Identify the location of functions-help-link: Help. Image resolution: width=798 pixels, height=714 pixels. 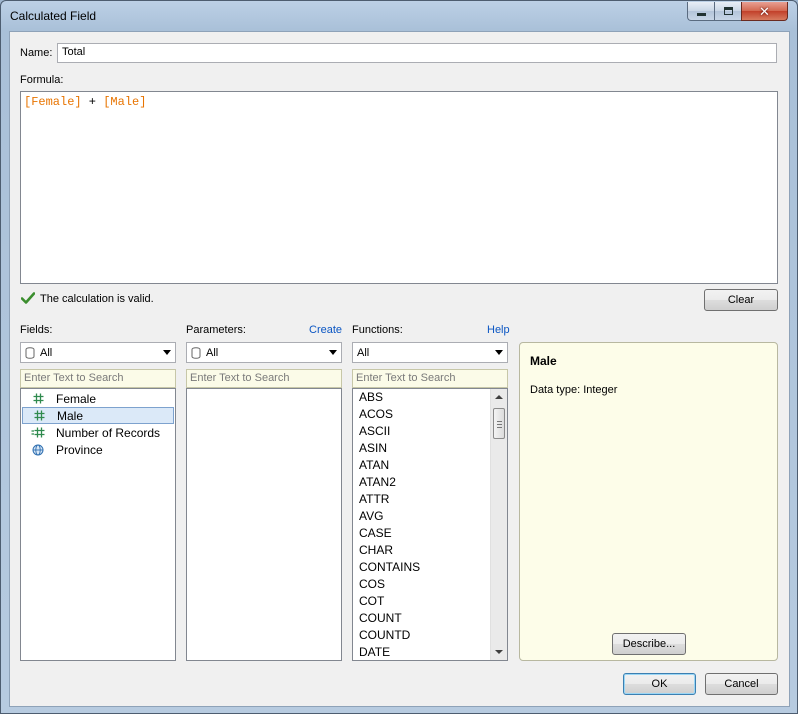
(498, 330).